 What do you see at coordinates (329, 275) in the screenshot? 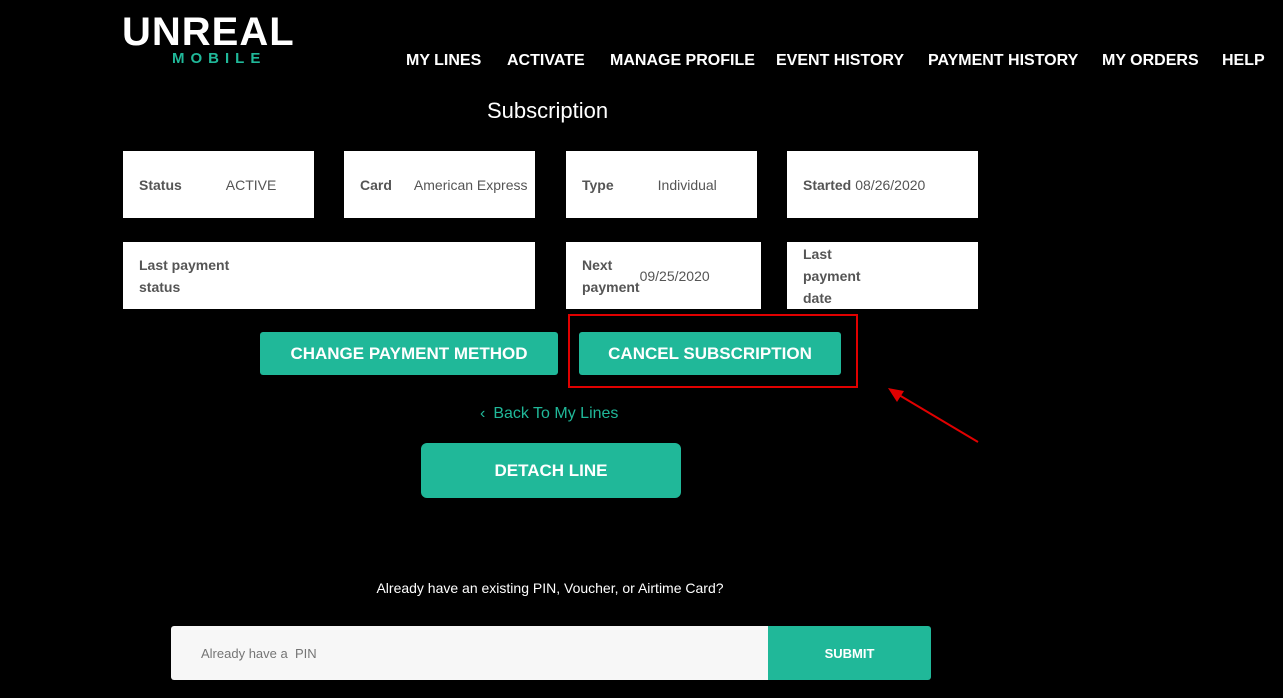
I see `last-payment-status-field: Last payment status` at bounding box center [329, 275].